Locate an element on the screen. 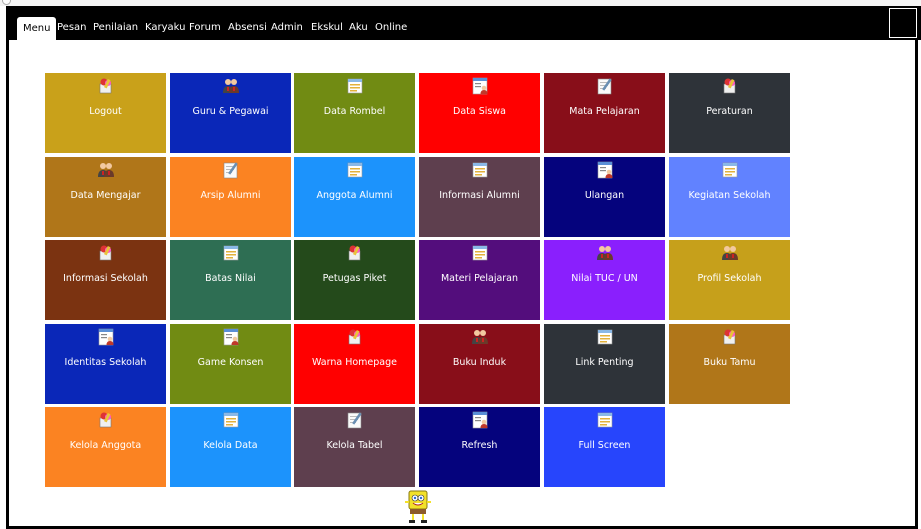 The height and width of the screenshot is (529, 921). menu-tile-label: Ulangan is located at coordinates (604, 195).